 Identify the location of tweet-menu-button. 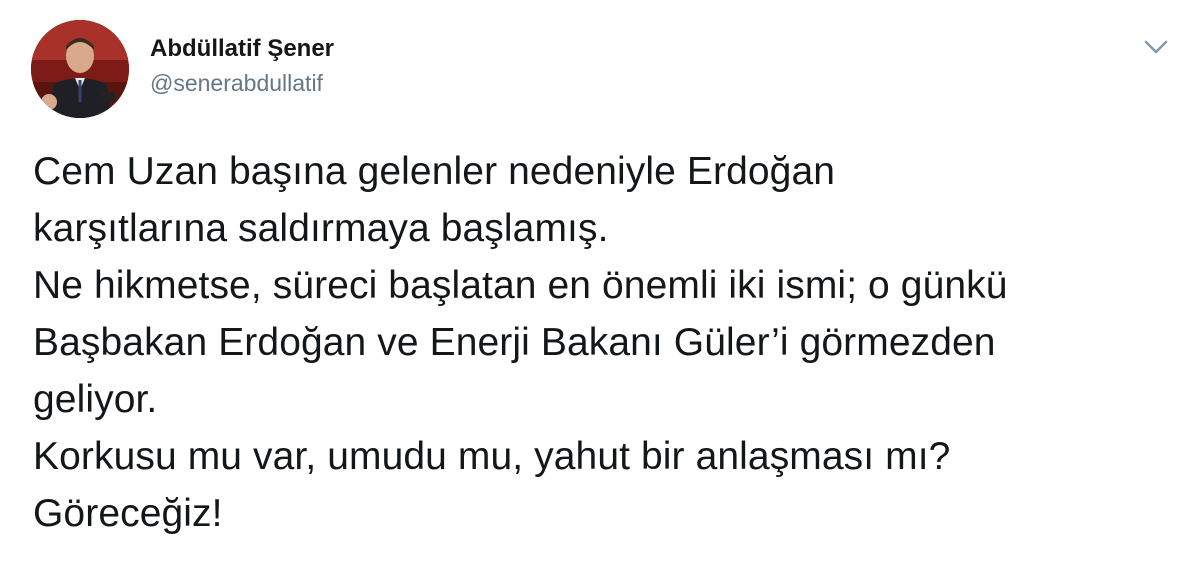
(1156, 47).